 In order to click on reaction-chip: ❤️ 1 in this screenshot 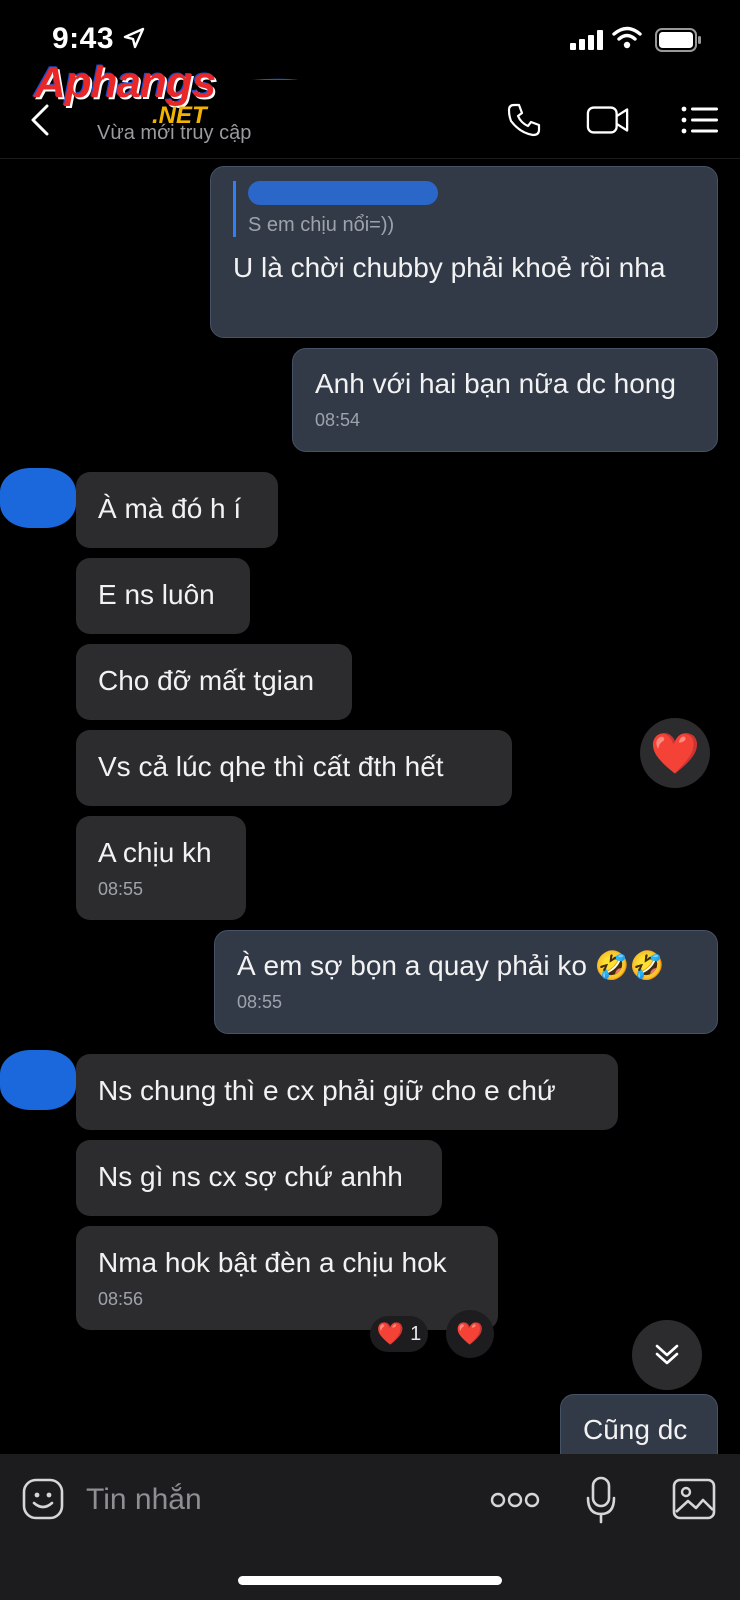, I will do `click(399, 1334)`.